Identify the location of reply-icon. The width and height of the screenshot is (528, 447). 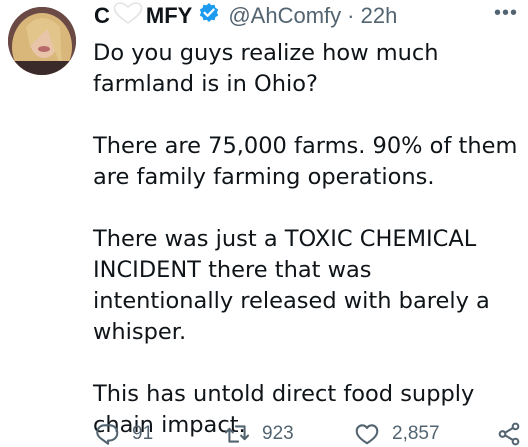
(107, 434).